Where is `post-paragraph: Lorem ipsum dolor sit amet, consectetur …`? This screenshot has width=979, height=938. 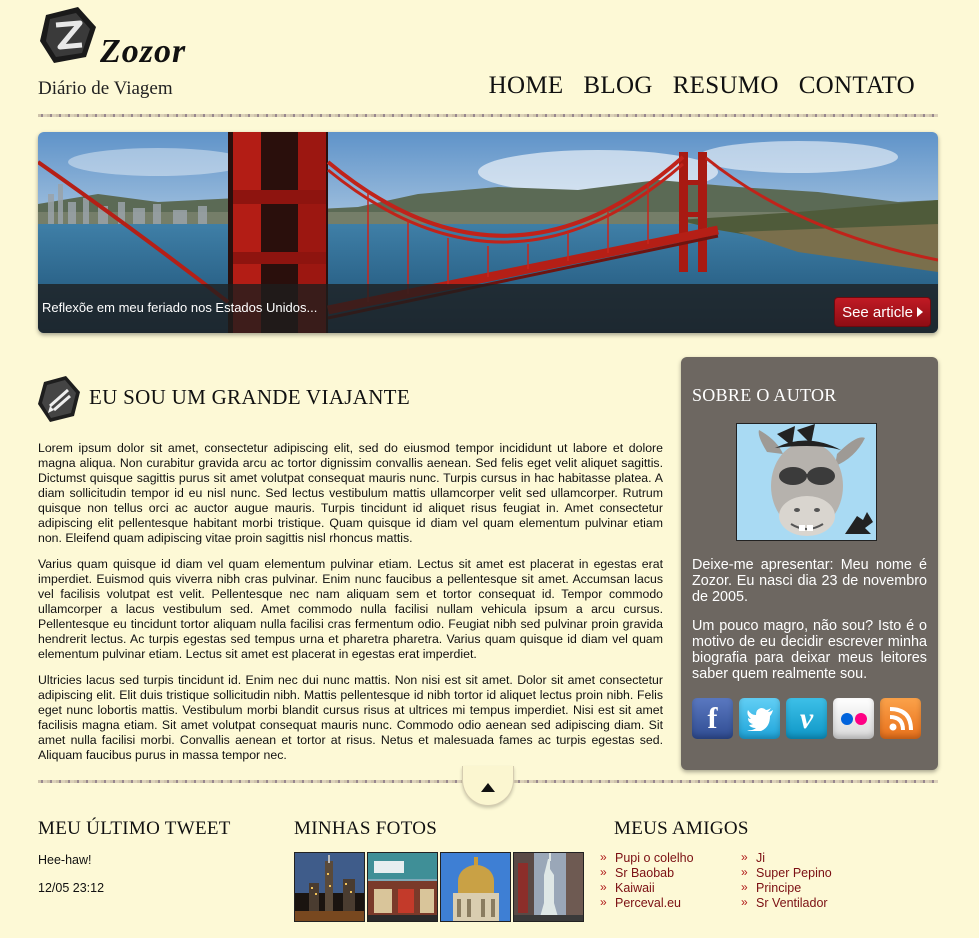
post-paragraph: Lorem ipsum dolor sit amet, consectetur … is located at coordinates (350, 493).